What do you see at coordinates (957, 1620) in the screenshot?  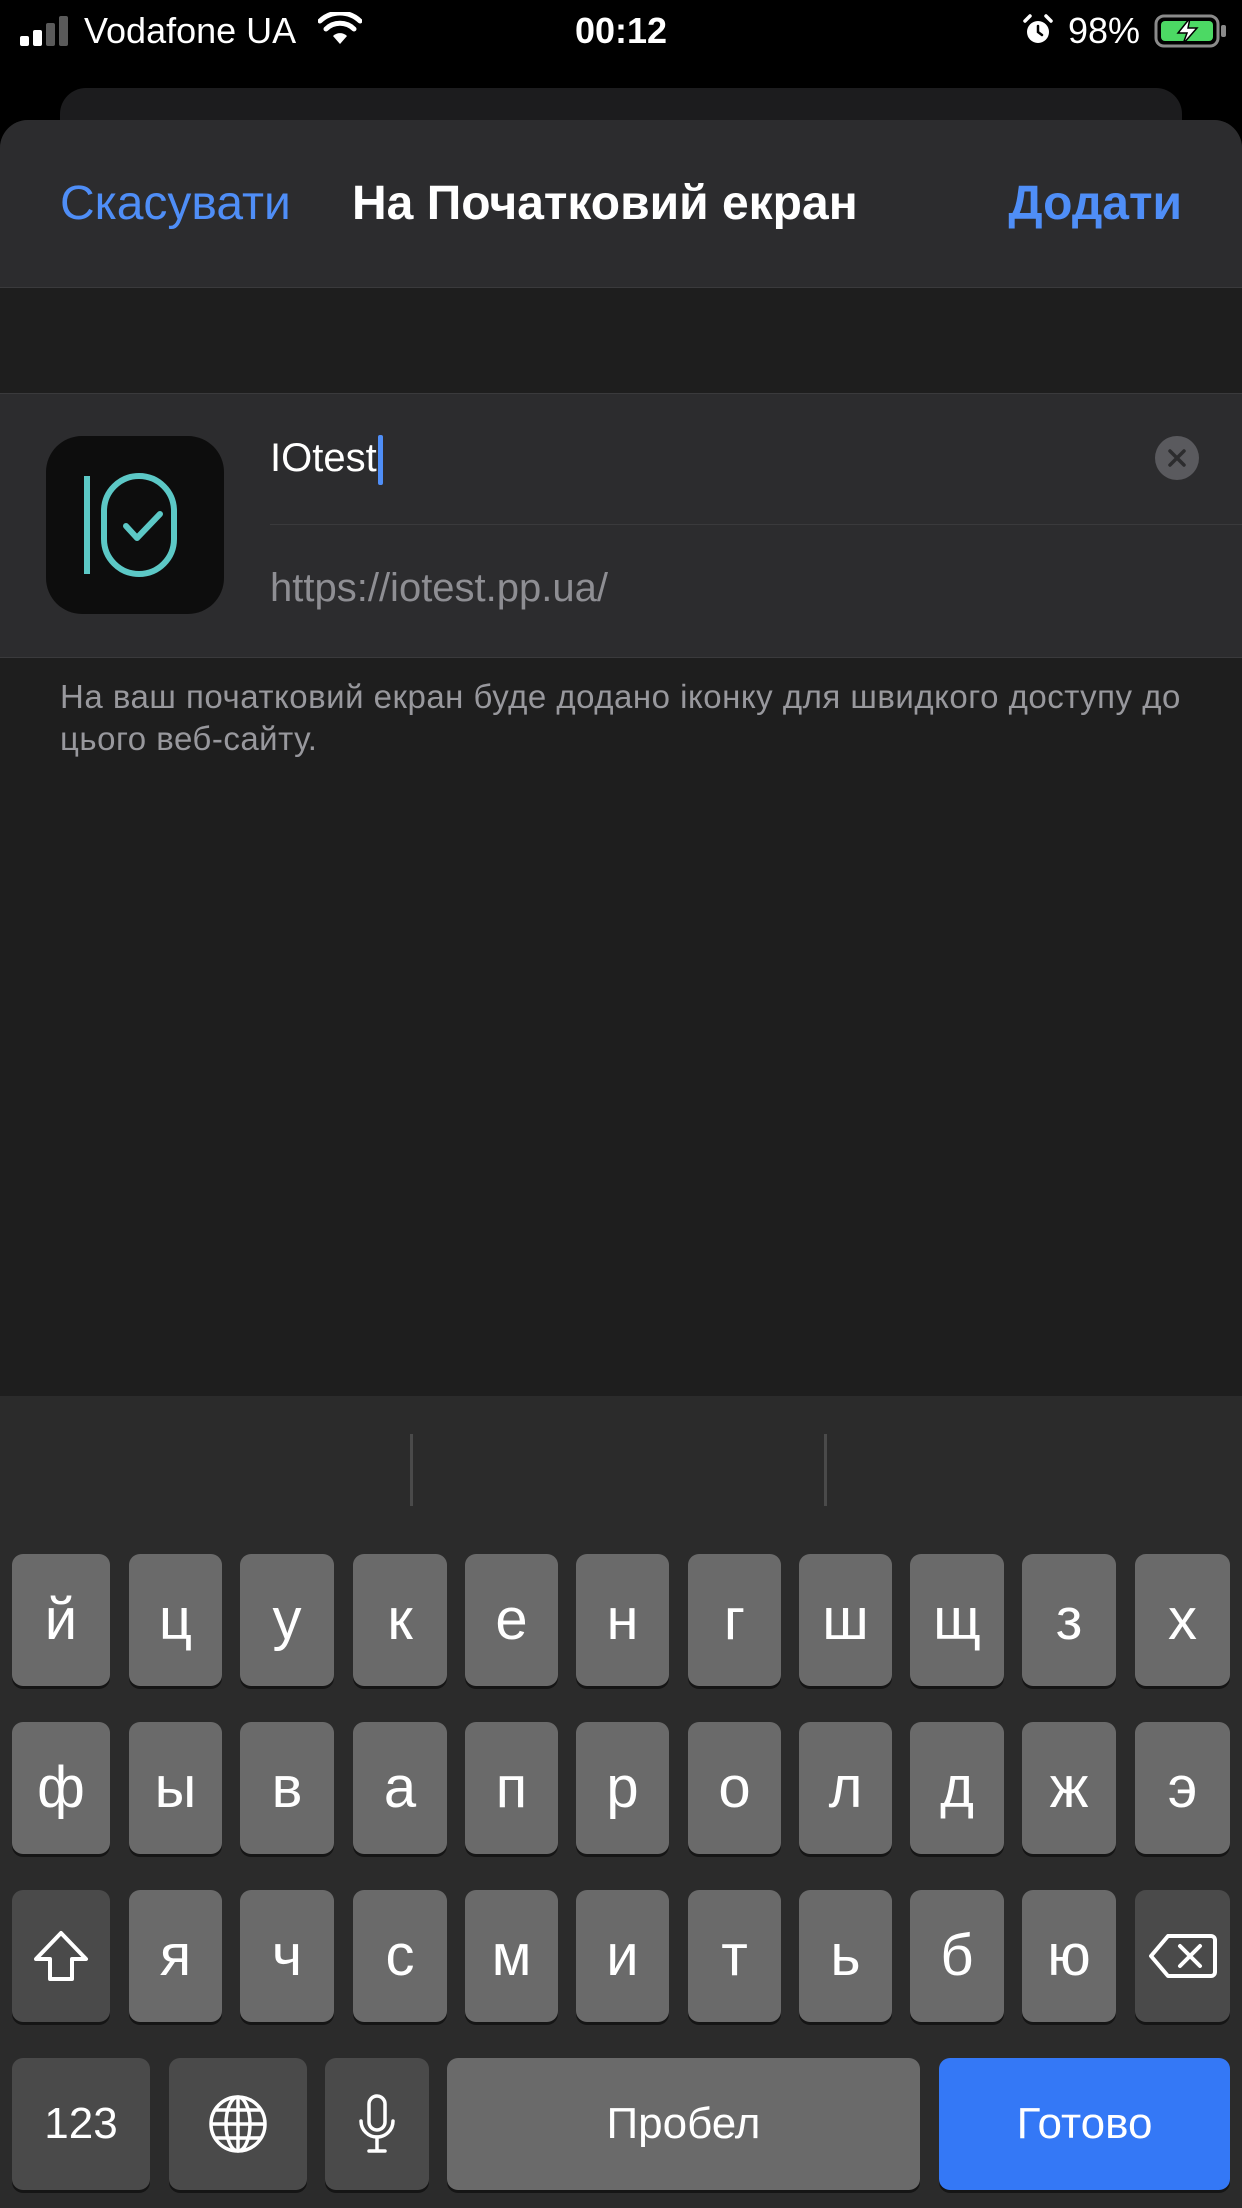 I see `key-щ: щ` at bounding box center [957, 1620].